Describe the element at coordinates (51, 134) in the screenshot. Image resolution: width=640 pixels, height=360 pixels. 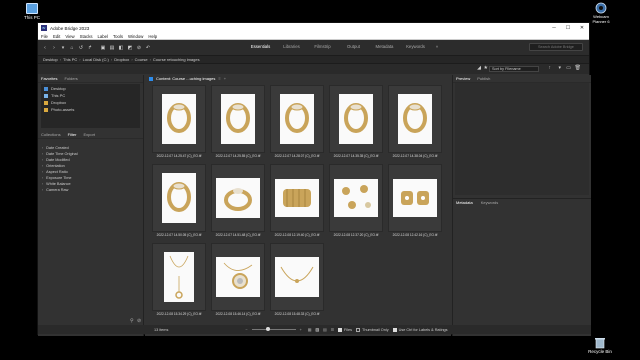
I see `tab-collections: Collections` at that location.